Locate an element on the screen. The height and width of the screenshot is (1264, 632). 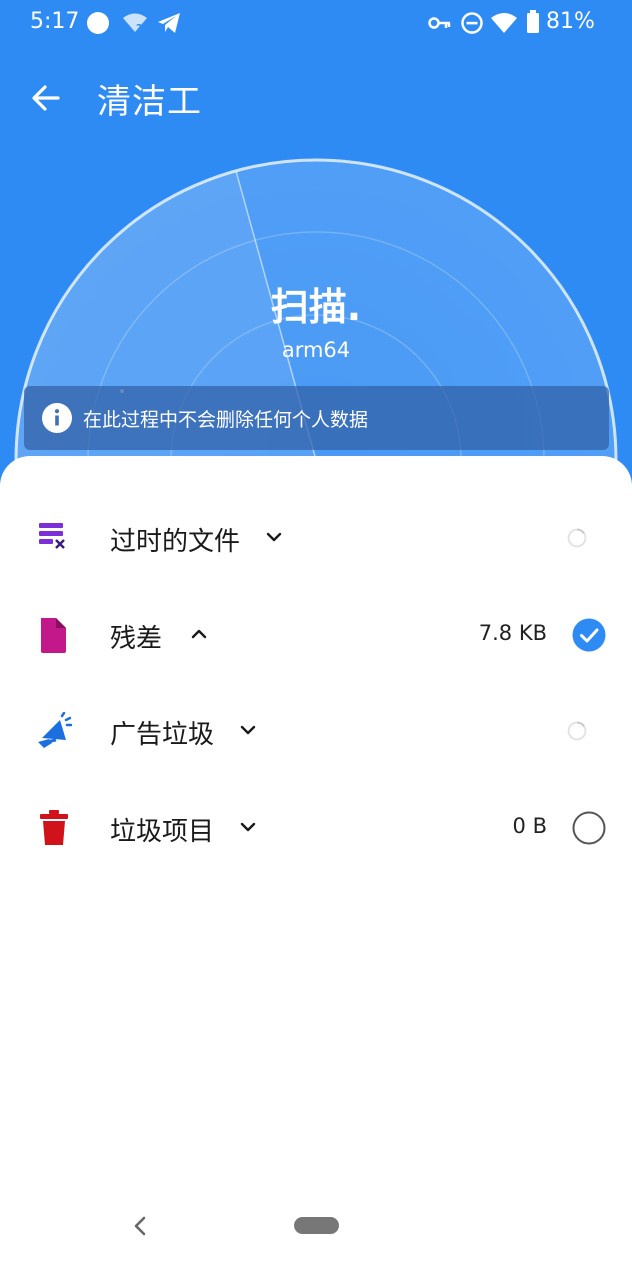
status-bar: 5:17 ? 81% is located at coordinates (316, 23).